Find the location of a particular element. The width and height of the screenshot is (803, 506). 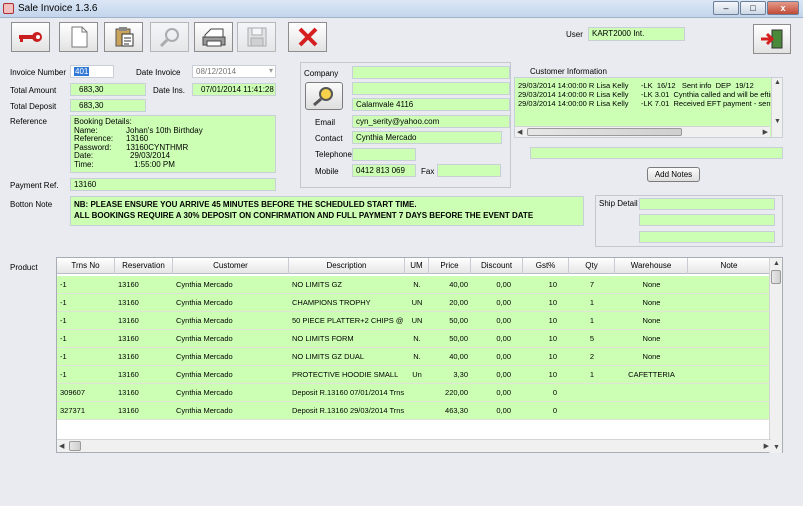

add-notes-button: Add Notes is located at coordinates (673, 174).